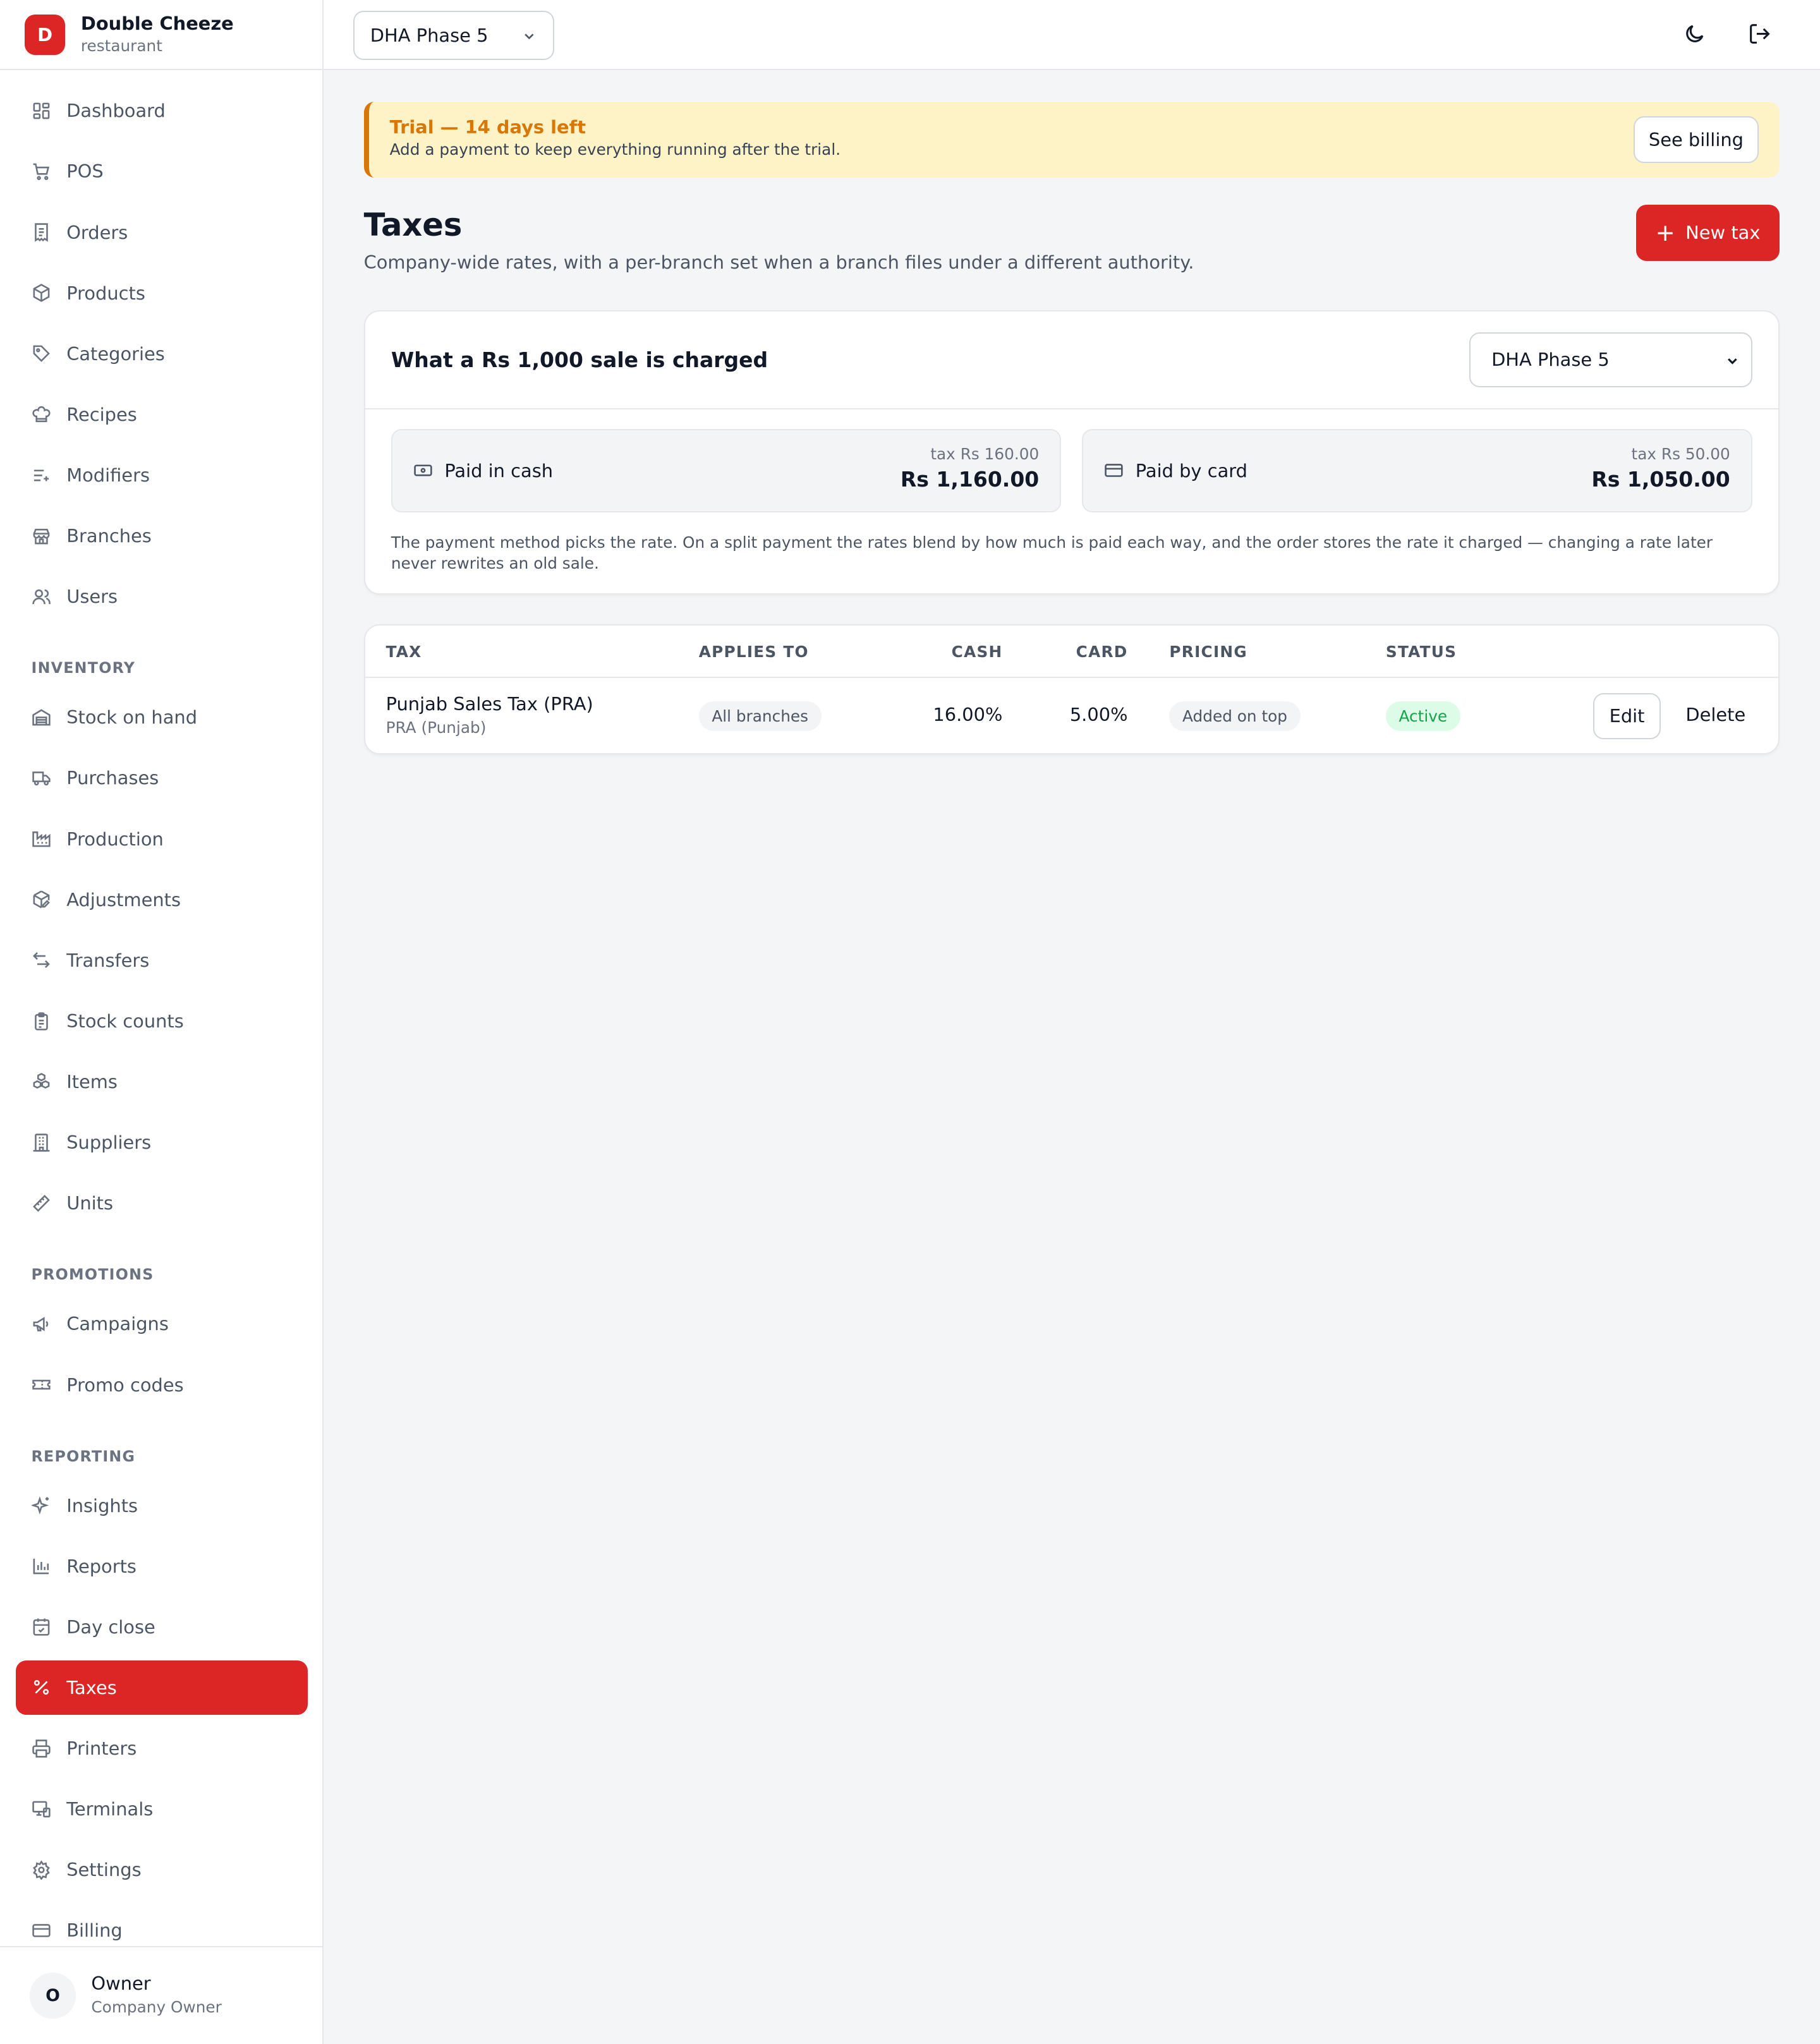 Image resolution: width=1820 pixels, height=2044 pixels. What do you see at coordinates (53, 1996) in the screenshot?
I see `avatar: O` at bounding box center [53, 1996].